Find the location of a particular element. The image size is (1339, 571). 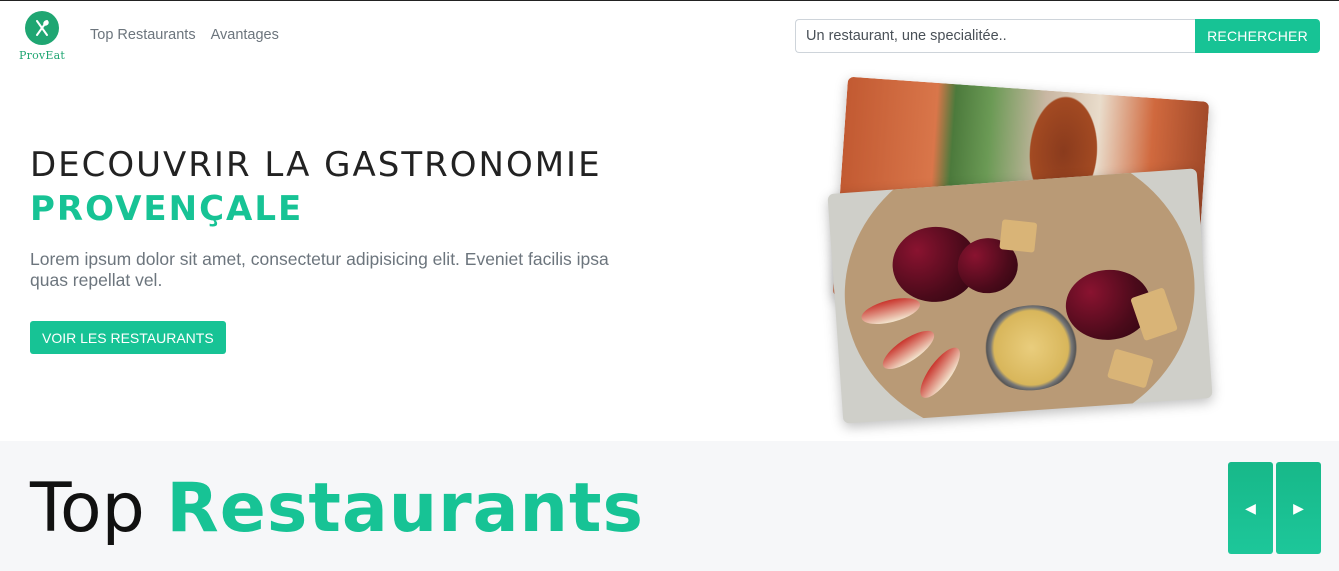

search-button: RECHERCHER is located at coordinates (1257, 36).